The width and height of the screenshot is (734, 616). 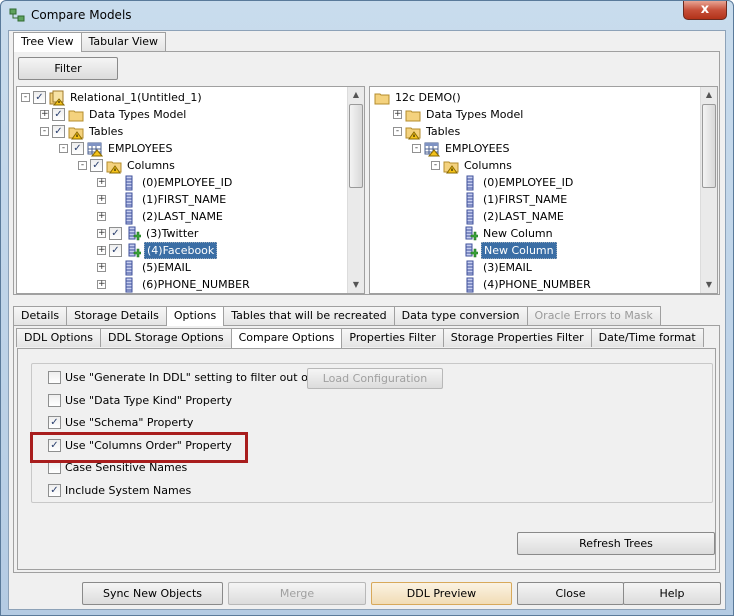 What do you see at coordinates (512, 182) in the screenshot?
I see `tree-node: (0)EMPLOYEE_ID` at bounding box center [512, 182].